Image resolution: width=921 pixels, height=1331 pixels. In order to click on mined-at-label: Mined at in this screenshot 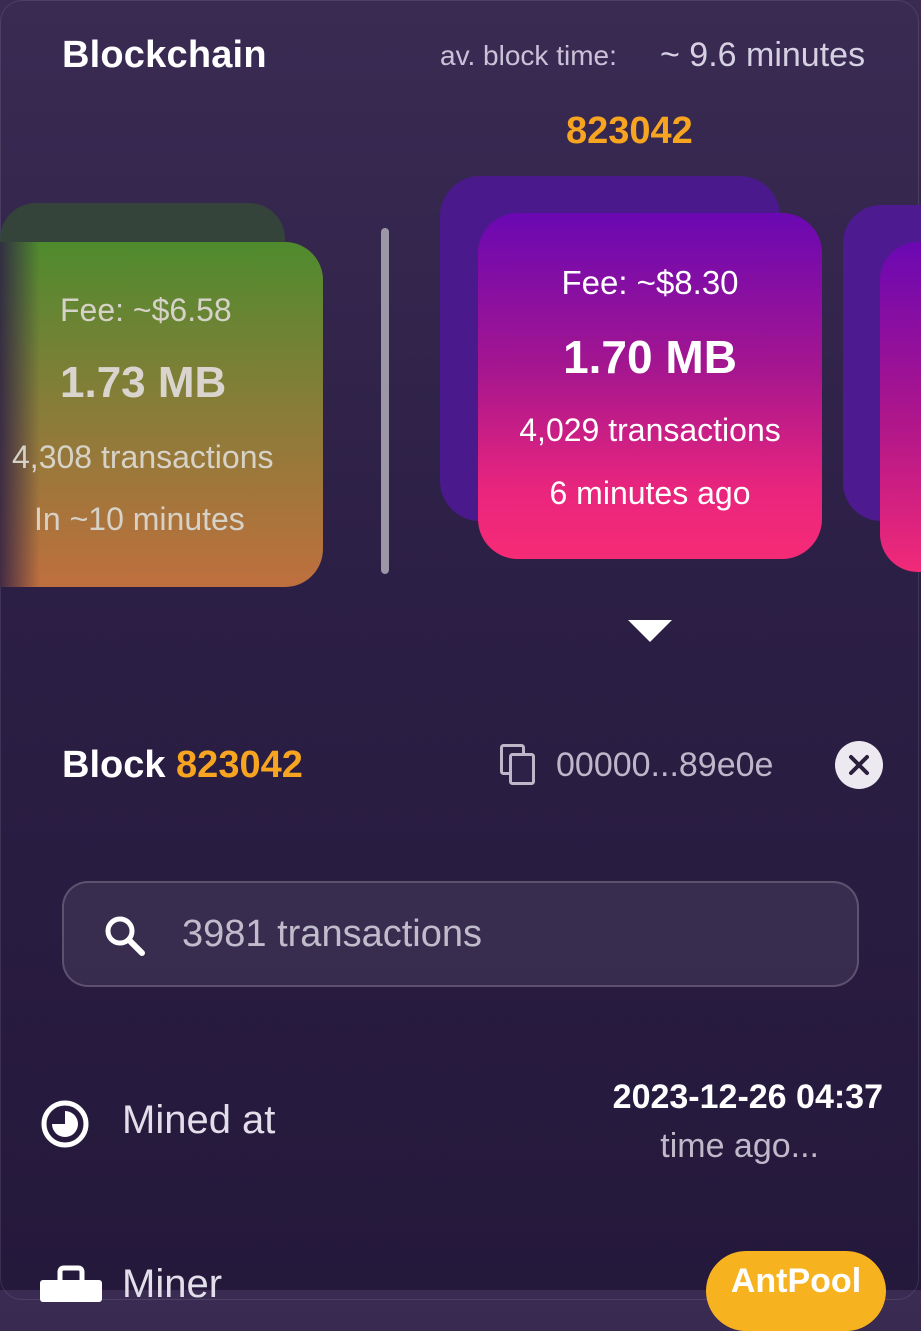, I will do `click(199, 1120)`.